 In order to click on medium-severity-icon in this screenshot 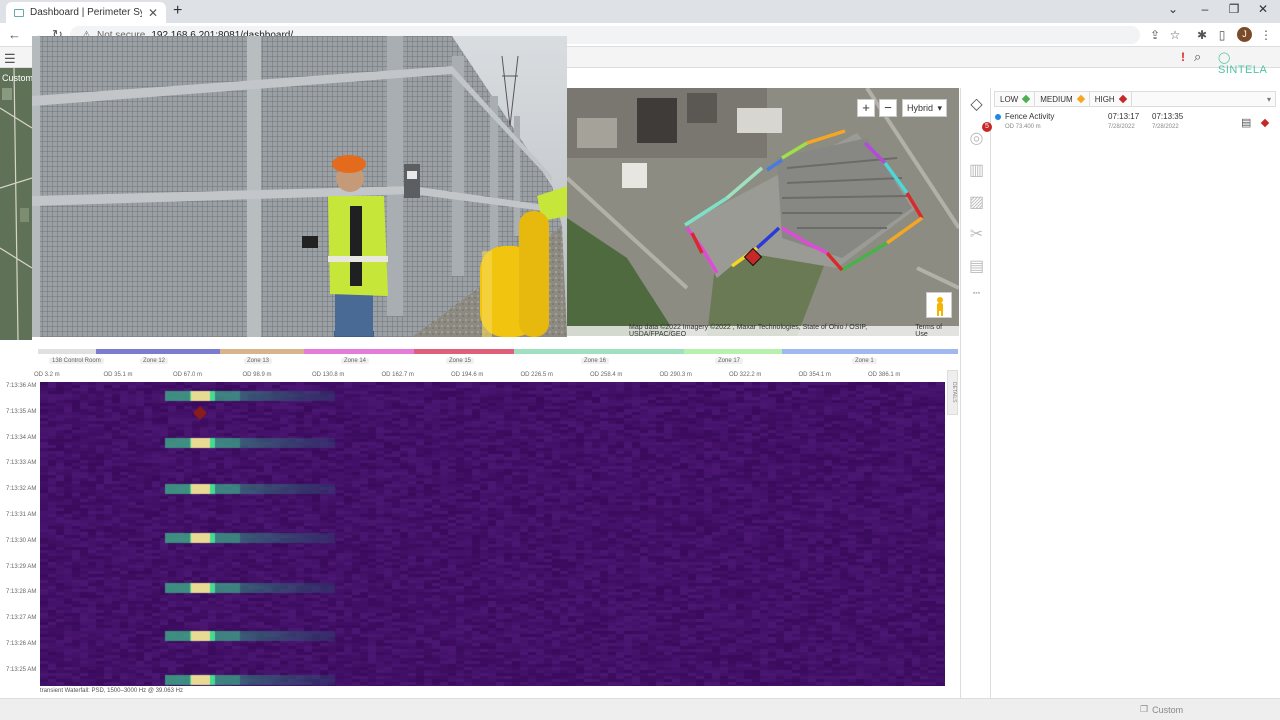, I will do `click(1080, 99)`.